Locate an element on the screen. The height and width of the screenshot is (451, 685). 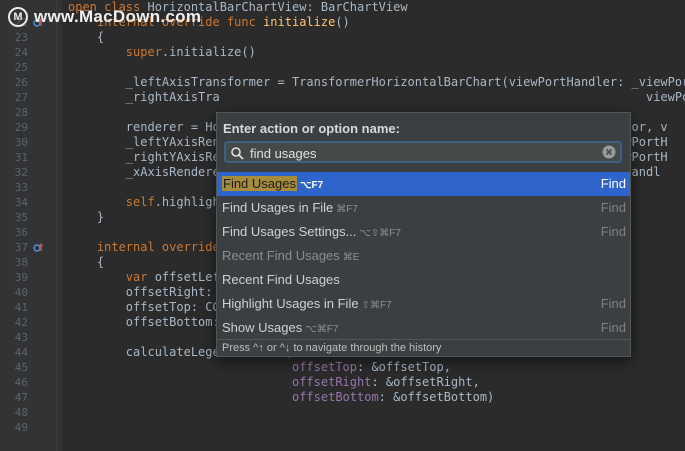
code-token: offsetRight: C is located at coordinates (147, 292).